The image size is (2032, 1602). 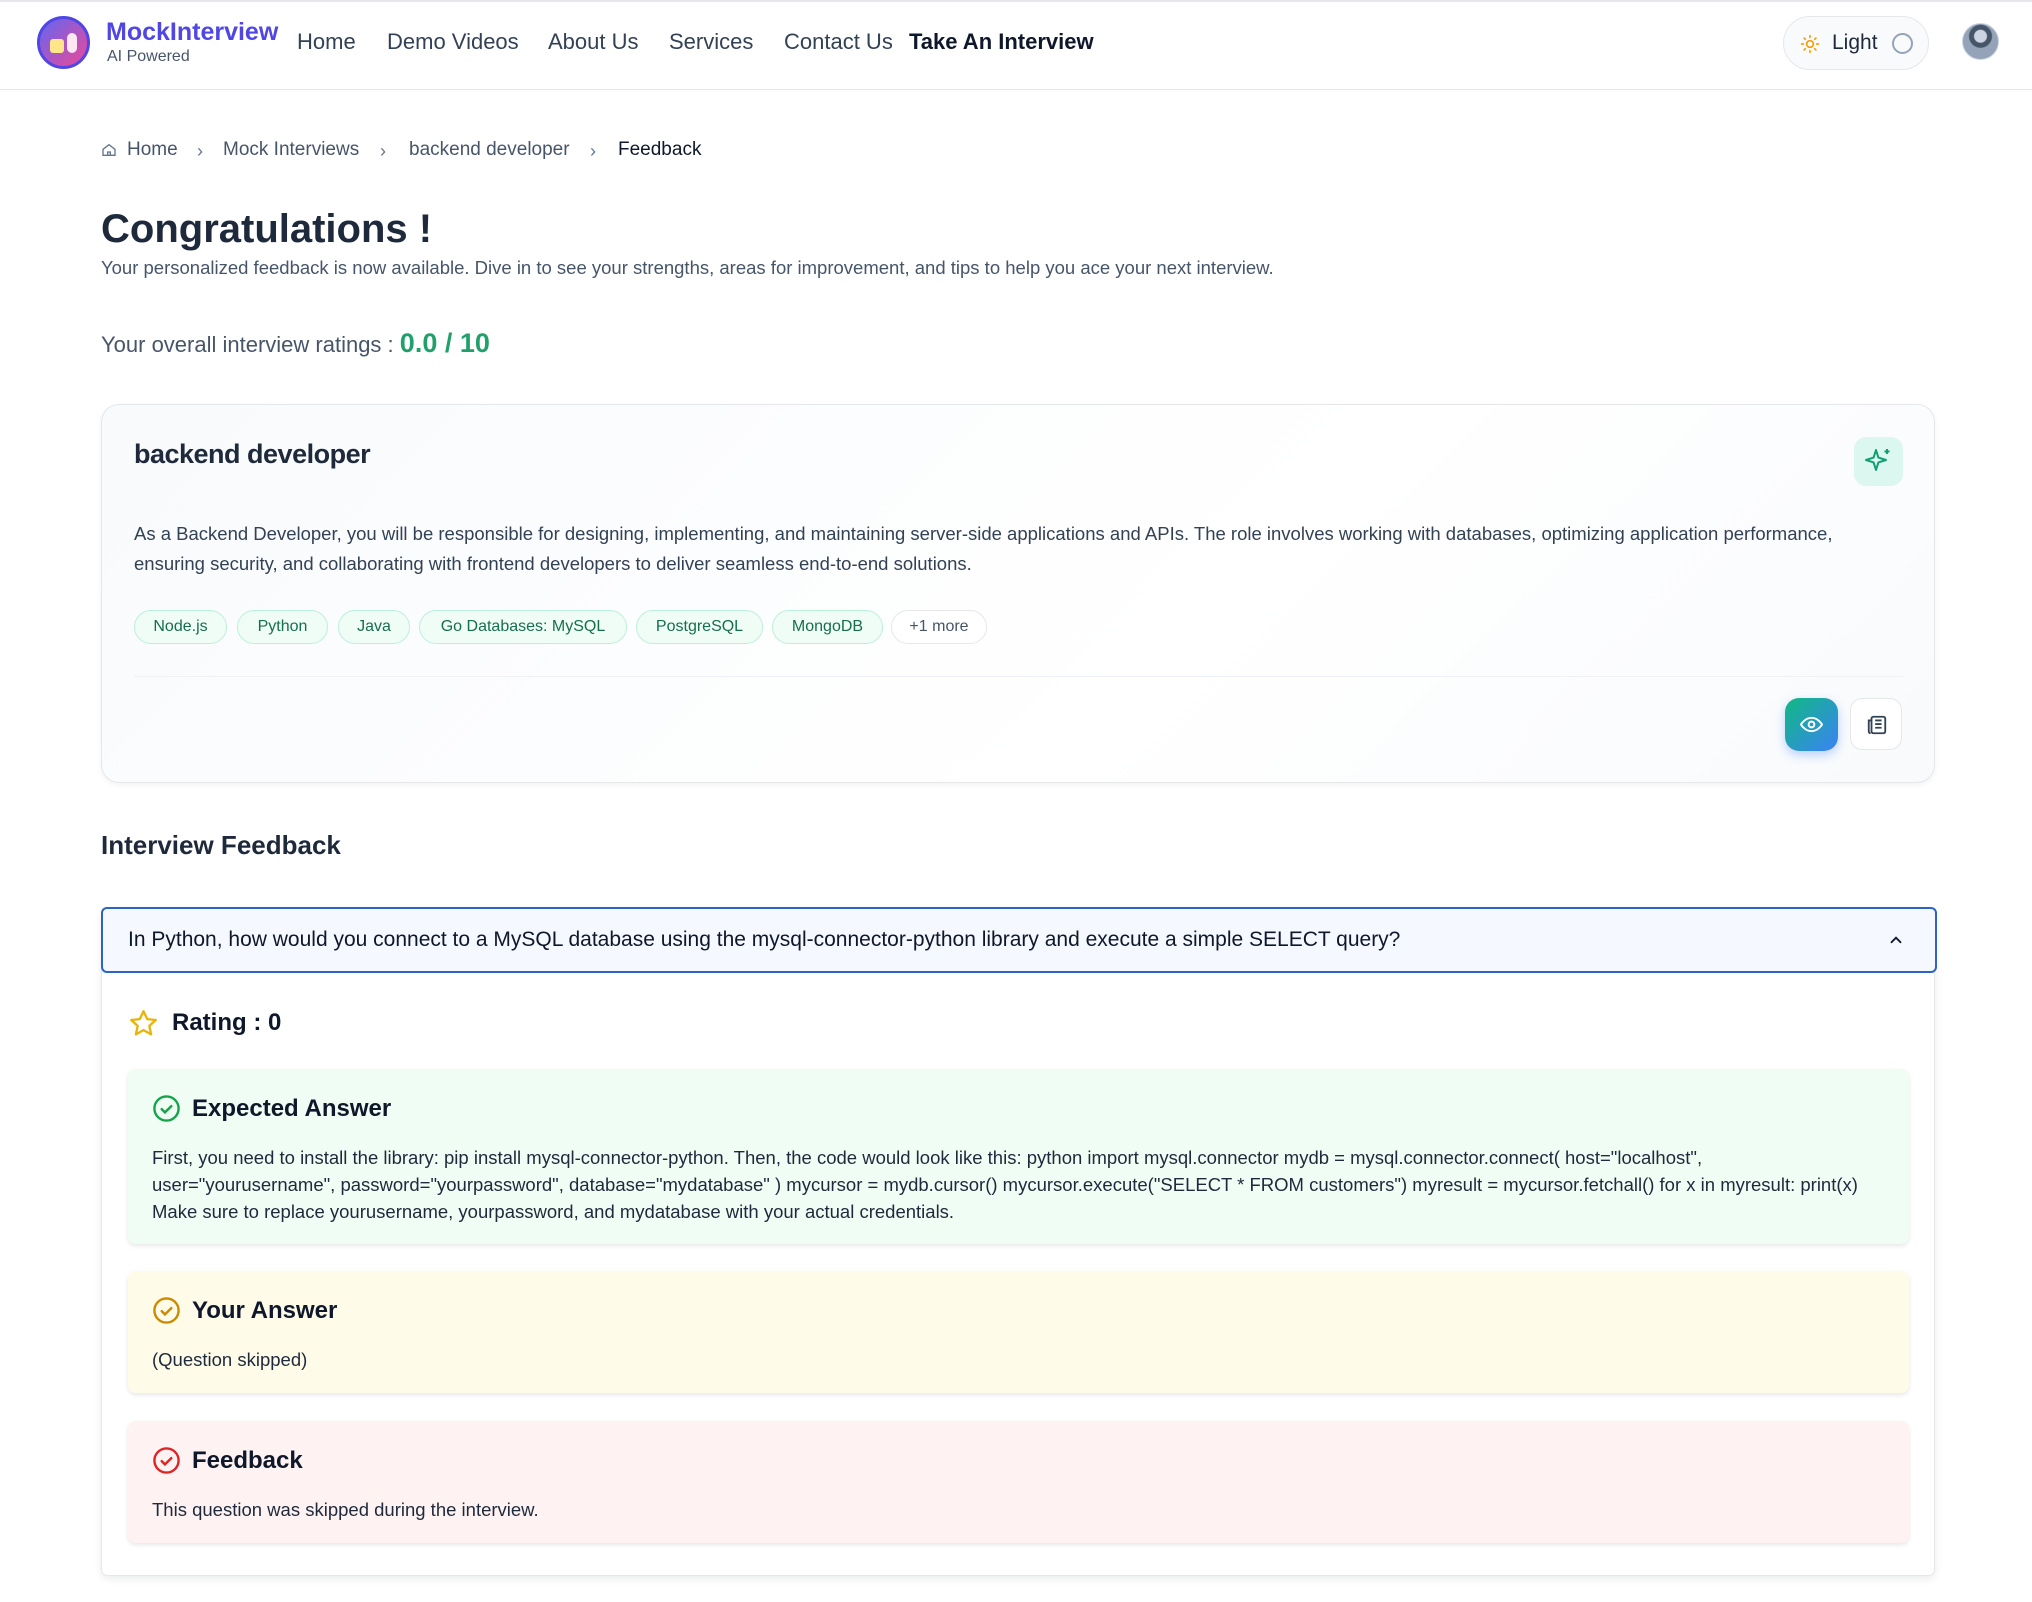 What do you see at coordinates (1810, 44) in the screenshot?
I see `sun-icon` at bounding box center [1810, 44].